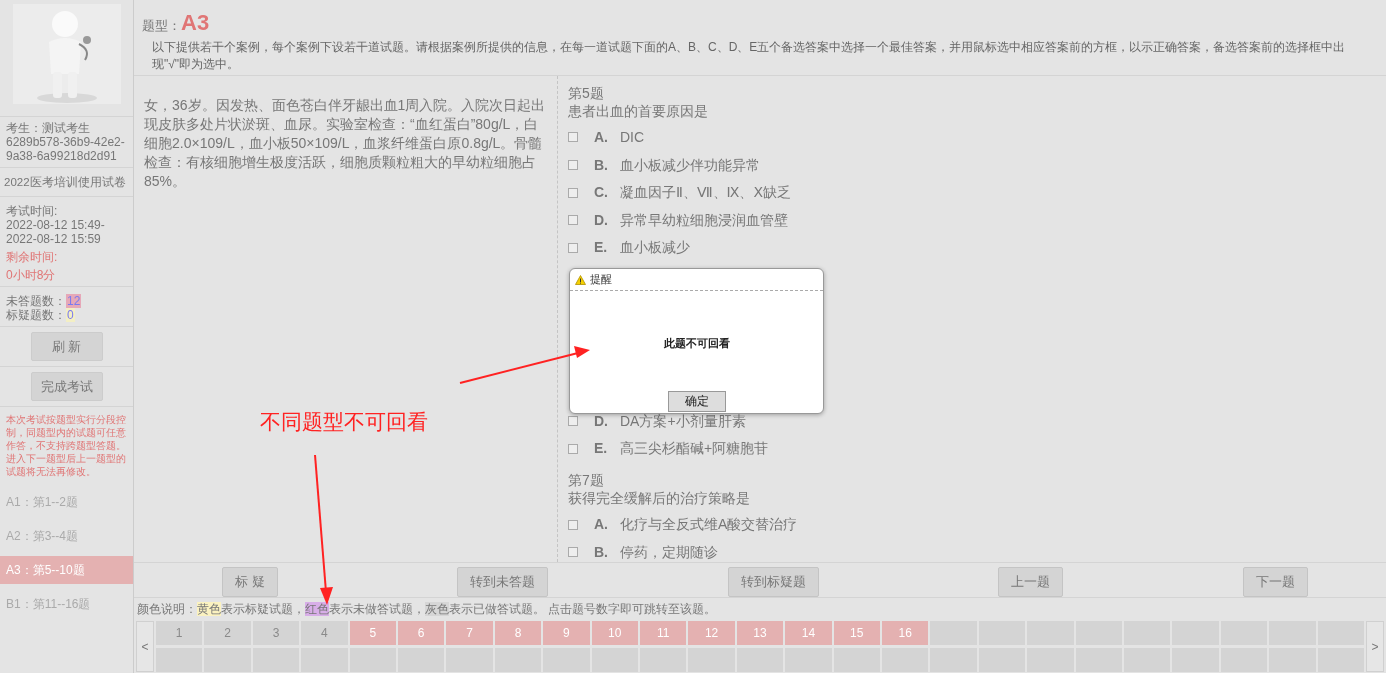 Image resolution: width=1386 pixels, height=673 pixels. I want to click on candidate-name: 考生：测试考生, so click(48, 128).